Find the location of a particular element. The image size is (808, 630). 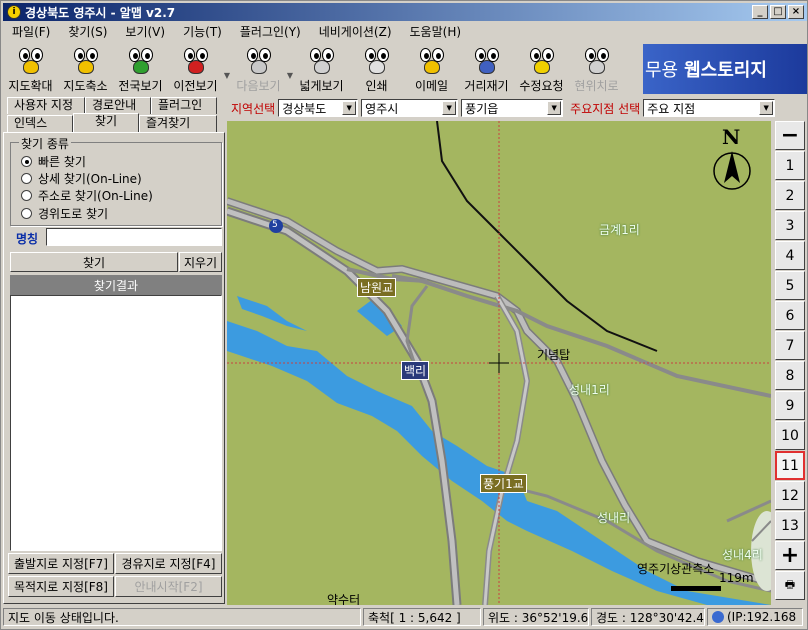

town-select: 풍기읍 ▼ is located at coordinates (512, 108).